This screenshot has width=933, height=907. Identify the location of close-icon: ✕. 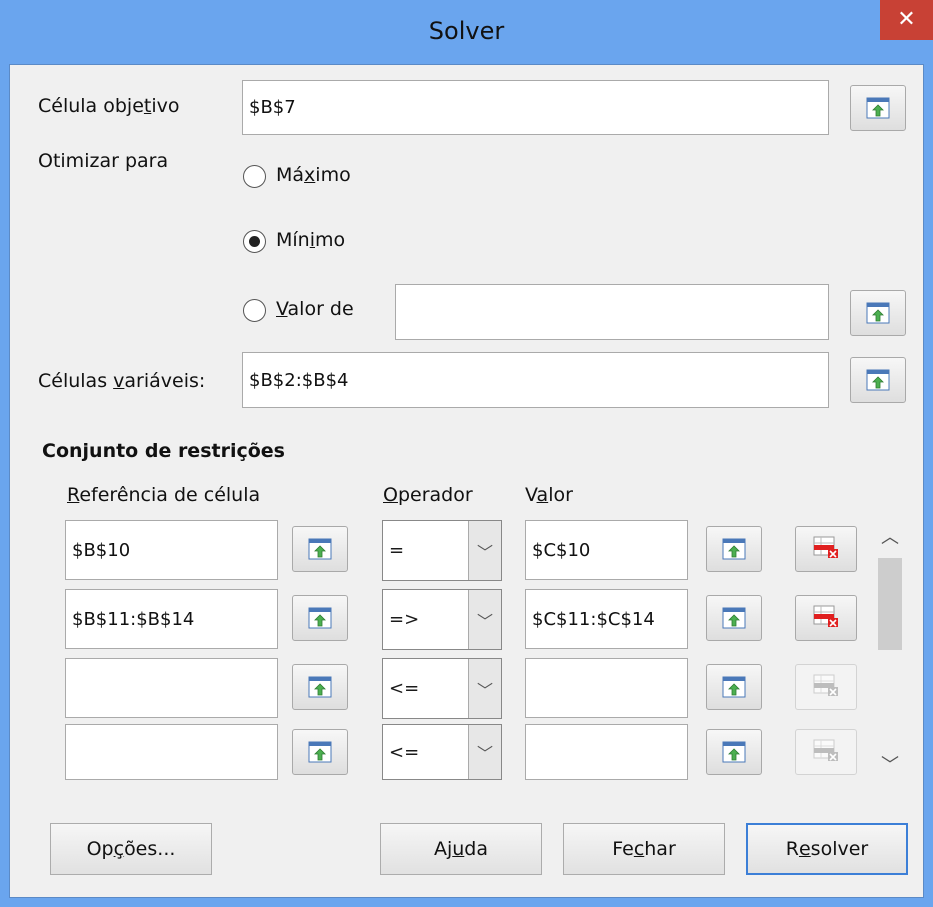
(906, 20).